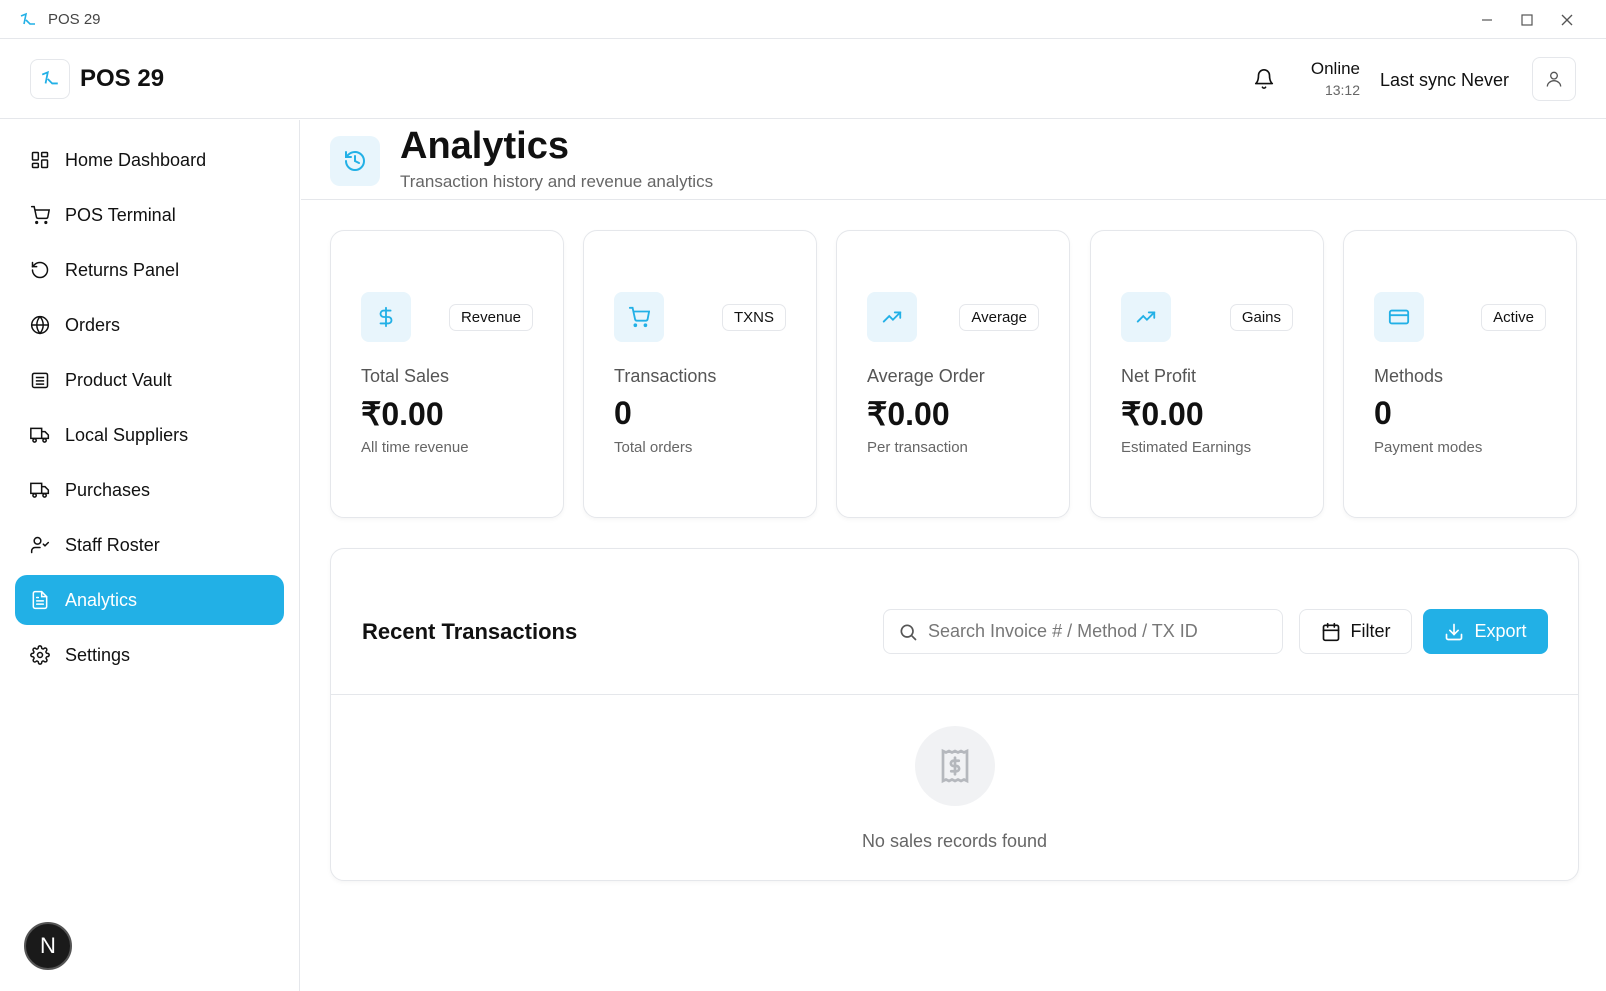  Describe the element at coordinates (108, 489) in the screenshot. I see `sidebar-item-label: Purchases` at that location.